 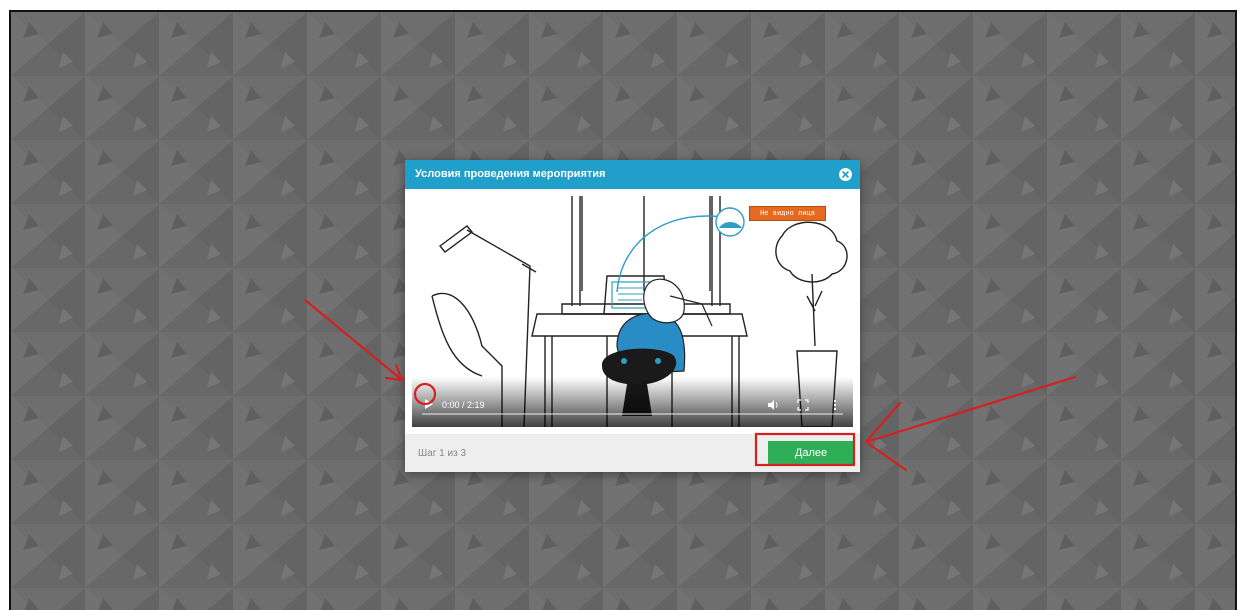 I want to click on next-button: Далее, so click(x=811, y=453).